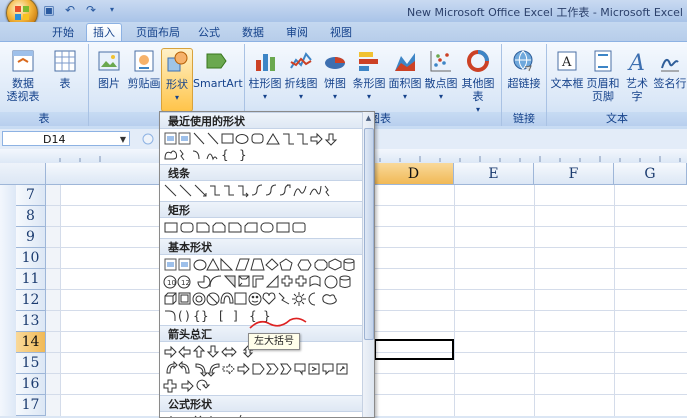 The height and width of the screenshot is (418, 687). Describe the element at coordinates (31, 237) in the screenshot. I see `row-header-9: 9` at that location.